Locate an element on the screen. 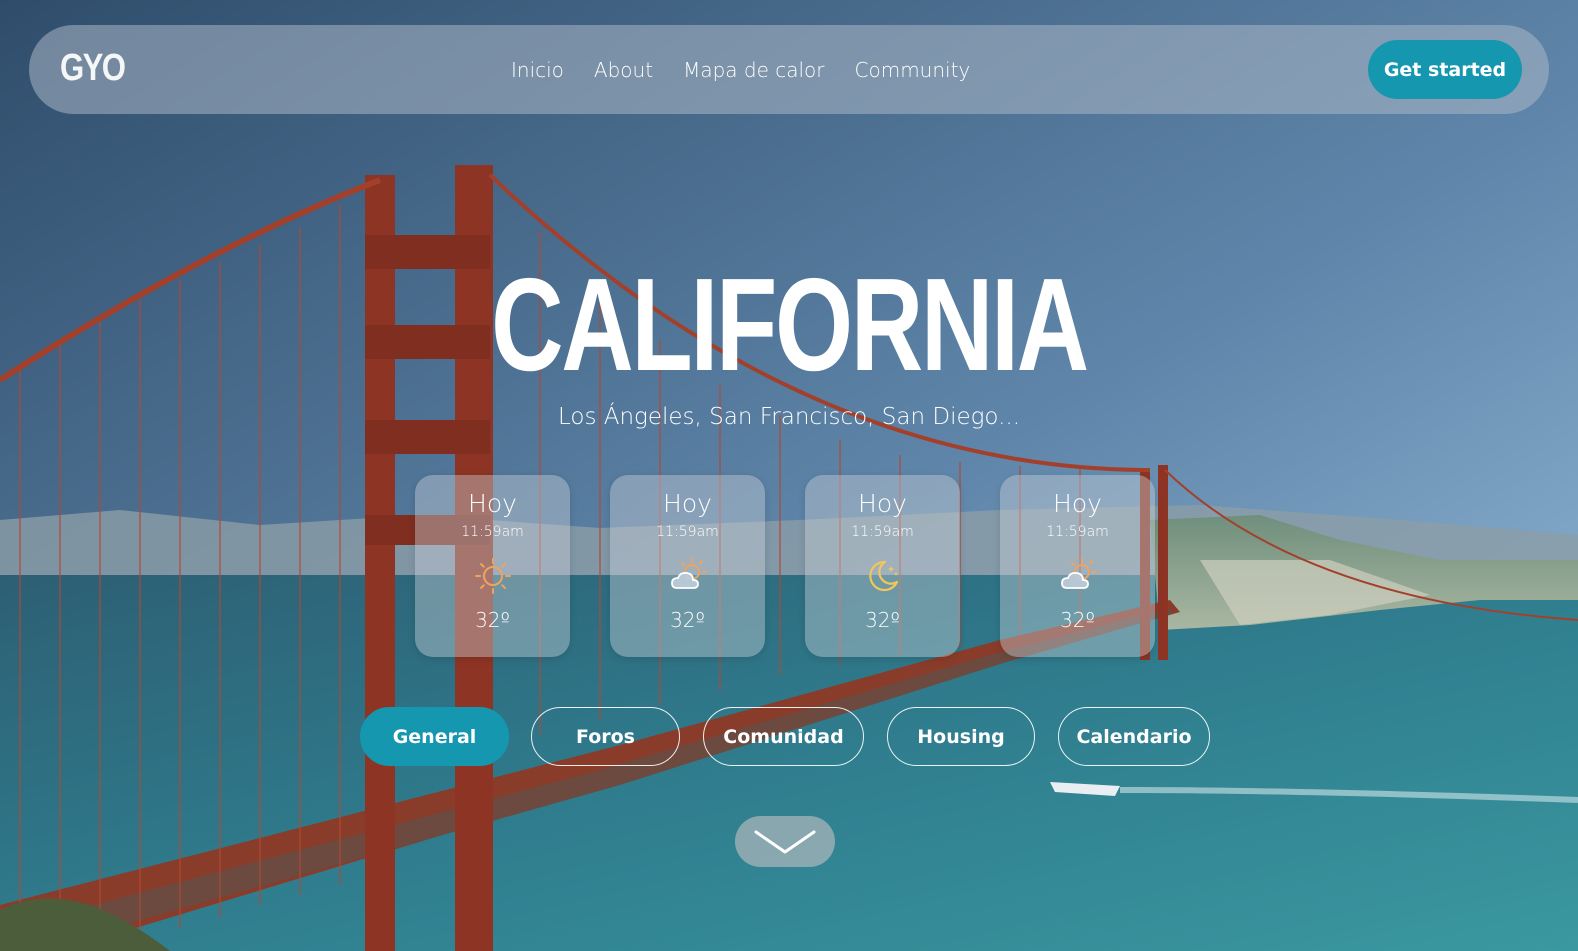 The width and height of the screenshot is (1578, 951). scroll-down-button is located at coordinates (785, 841).